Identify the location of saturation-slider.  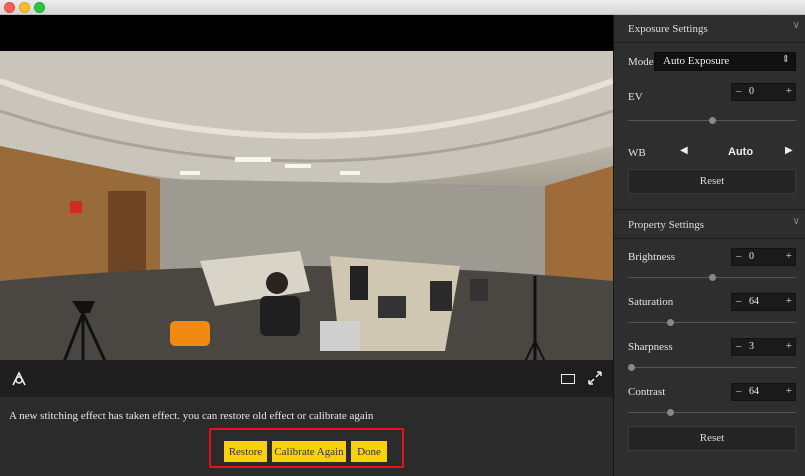
(712, 322).